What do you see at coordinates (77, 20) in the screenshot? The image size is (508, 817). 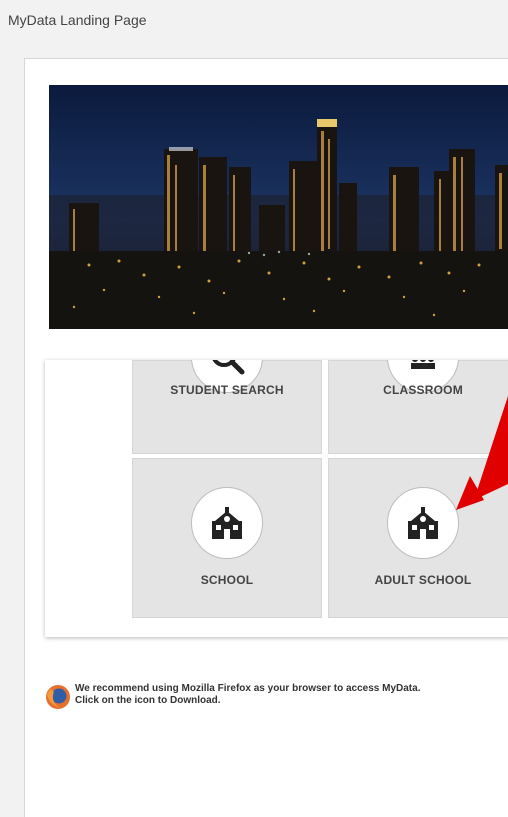 I see `page-title: MyData Landing Page` at bounding box center [77, 20].